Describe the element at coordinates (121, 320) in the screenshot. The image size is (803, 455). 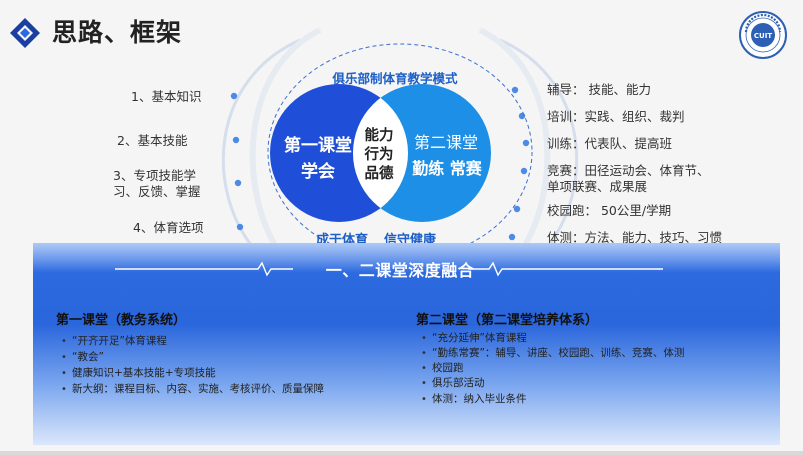
I see `first-classroom-title: 第一课堂（教务系统）` at that location.